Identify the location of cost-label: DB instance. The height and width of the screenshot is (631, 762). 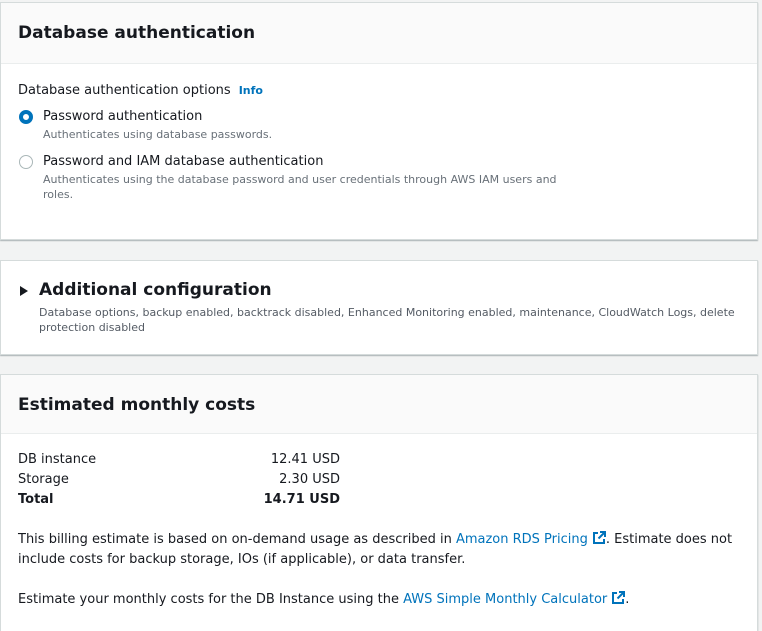
(57, 459).